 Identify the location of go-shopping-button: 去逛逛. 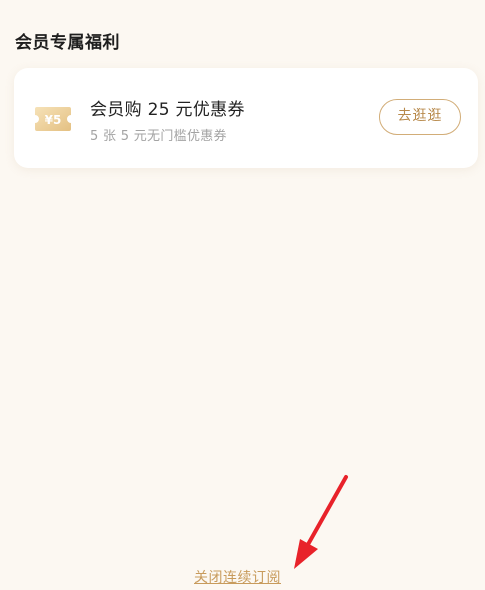
(420, 117).